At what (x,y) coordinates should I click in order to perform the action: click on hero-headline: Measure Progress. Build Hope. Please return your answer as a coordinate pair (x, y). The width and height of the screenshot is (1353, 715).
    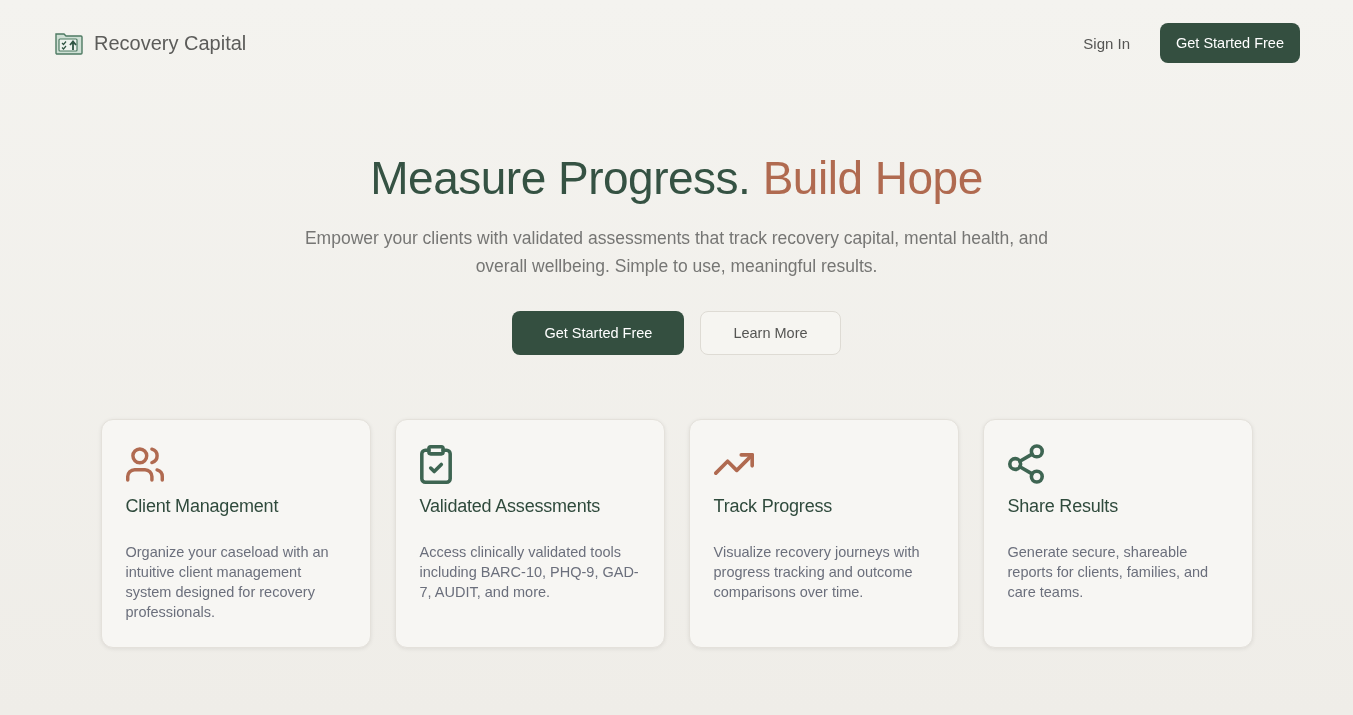
    Looking at the image, I should click on (676, 178).